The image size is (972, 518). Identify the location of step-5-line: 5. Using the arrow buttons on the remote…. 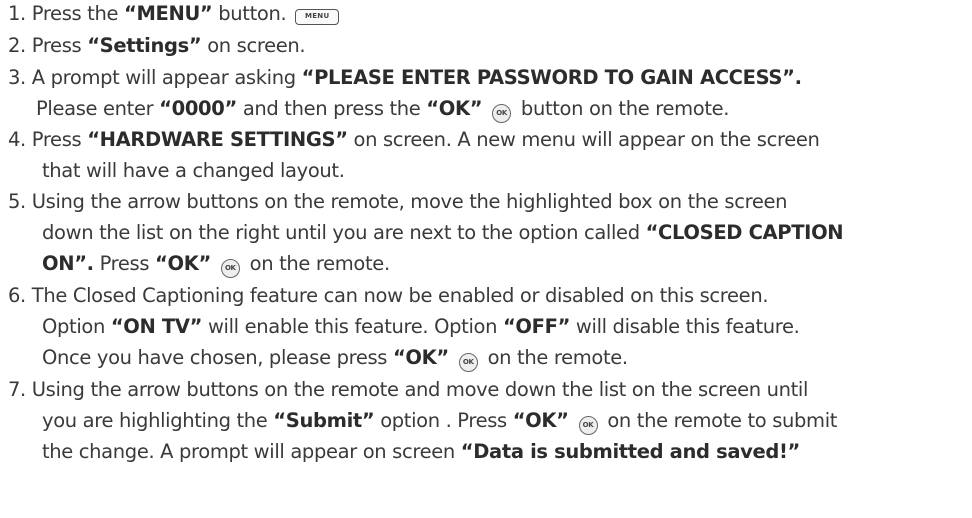
(397, 202).